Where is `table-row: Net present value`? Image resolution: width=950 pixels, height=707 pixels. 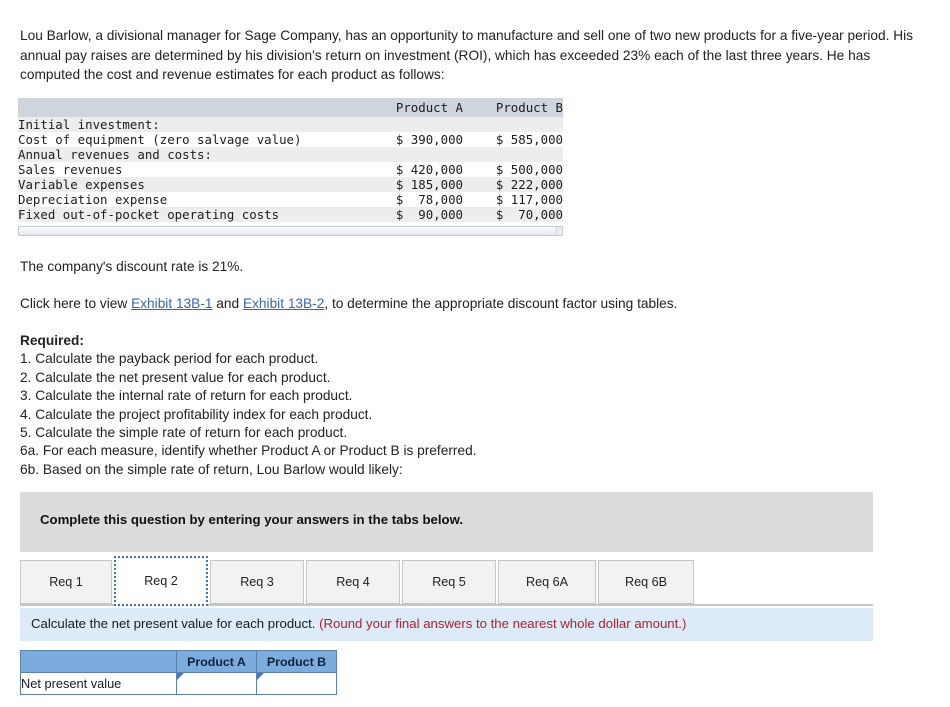 table-row: Net present value is located at coordinates (178, 683).